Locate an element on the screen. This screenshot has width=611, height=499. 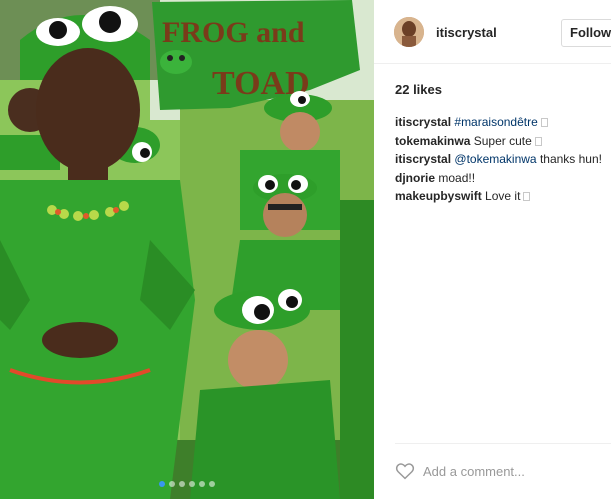
post-header: itiscrystal Following is located at coordinates (492, 32).